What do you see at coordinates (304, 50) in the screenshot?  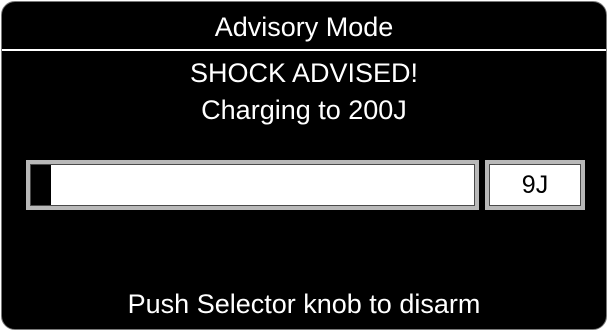 I see `header-divider` at bounding box center [304, 50].